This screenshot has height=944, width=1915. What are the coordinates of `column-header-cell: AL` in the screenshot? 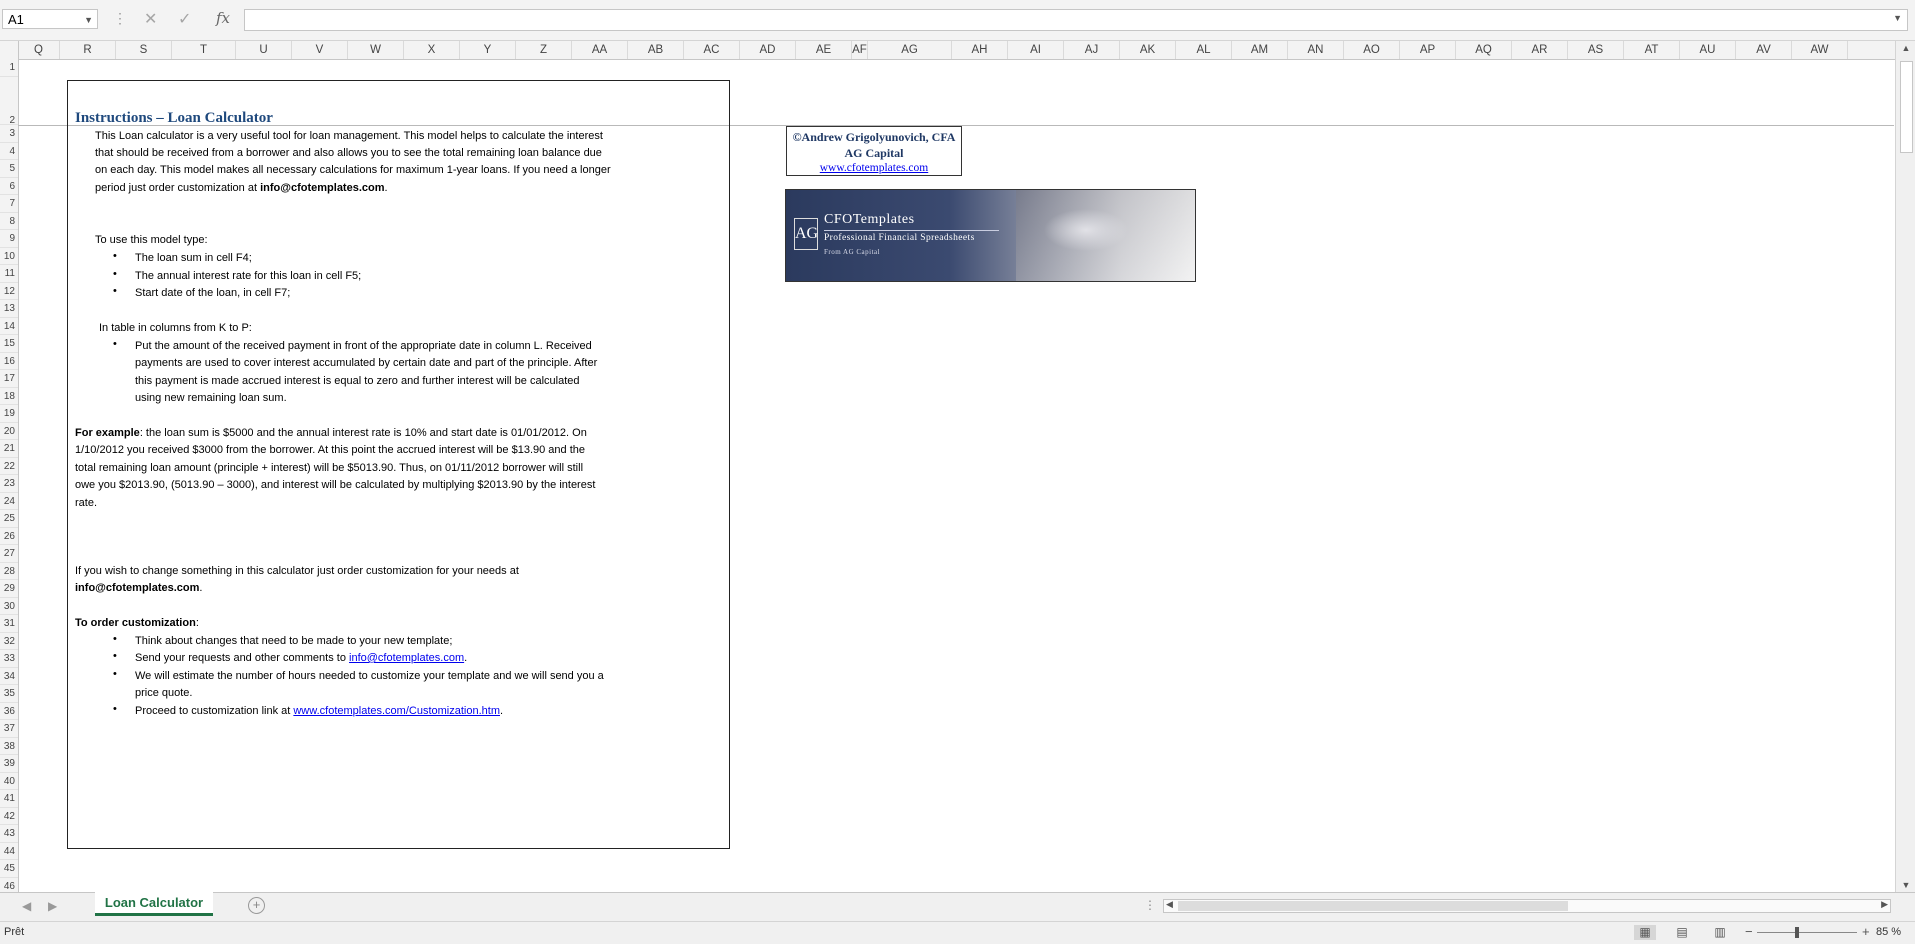 It's located at (1204, 50).